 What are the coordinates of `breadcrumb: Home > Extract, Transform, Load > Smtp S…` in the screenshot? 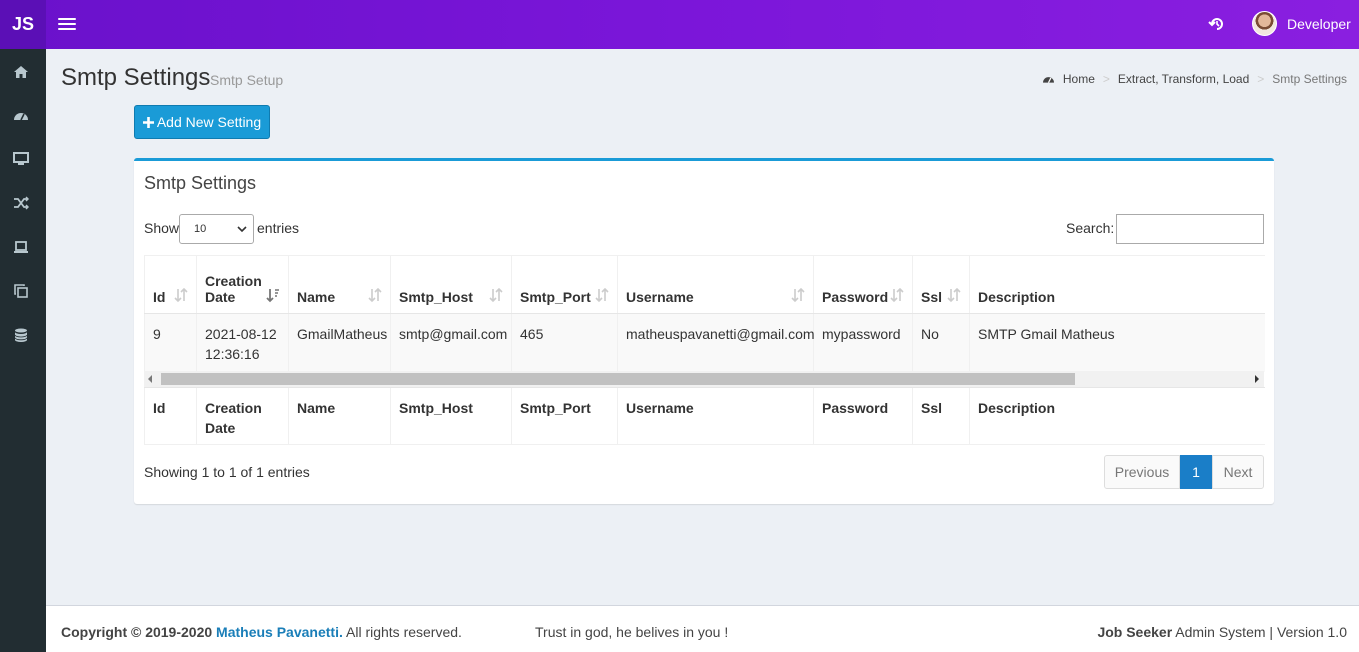 It's located at (1194, 79).